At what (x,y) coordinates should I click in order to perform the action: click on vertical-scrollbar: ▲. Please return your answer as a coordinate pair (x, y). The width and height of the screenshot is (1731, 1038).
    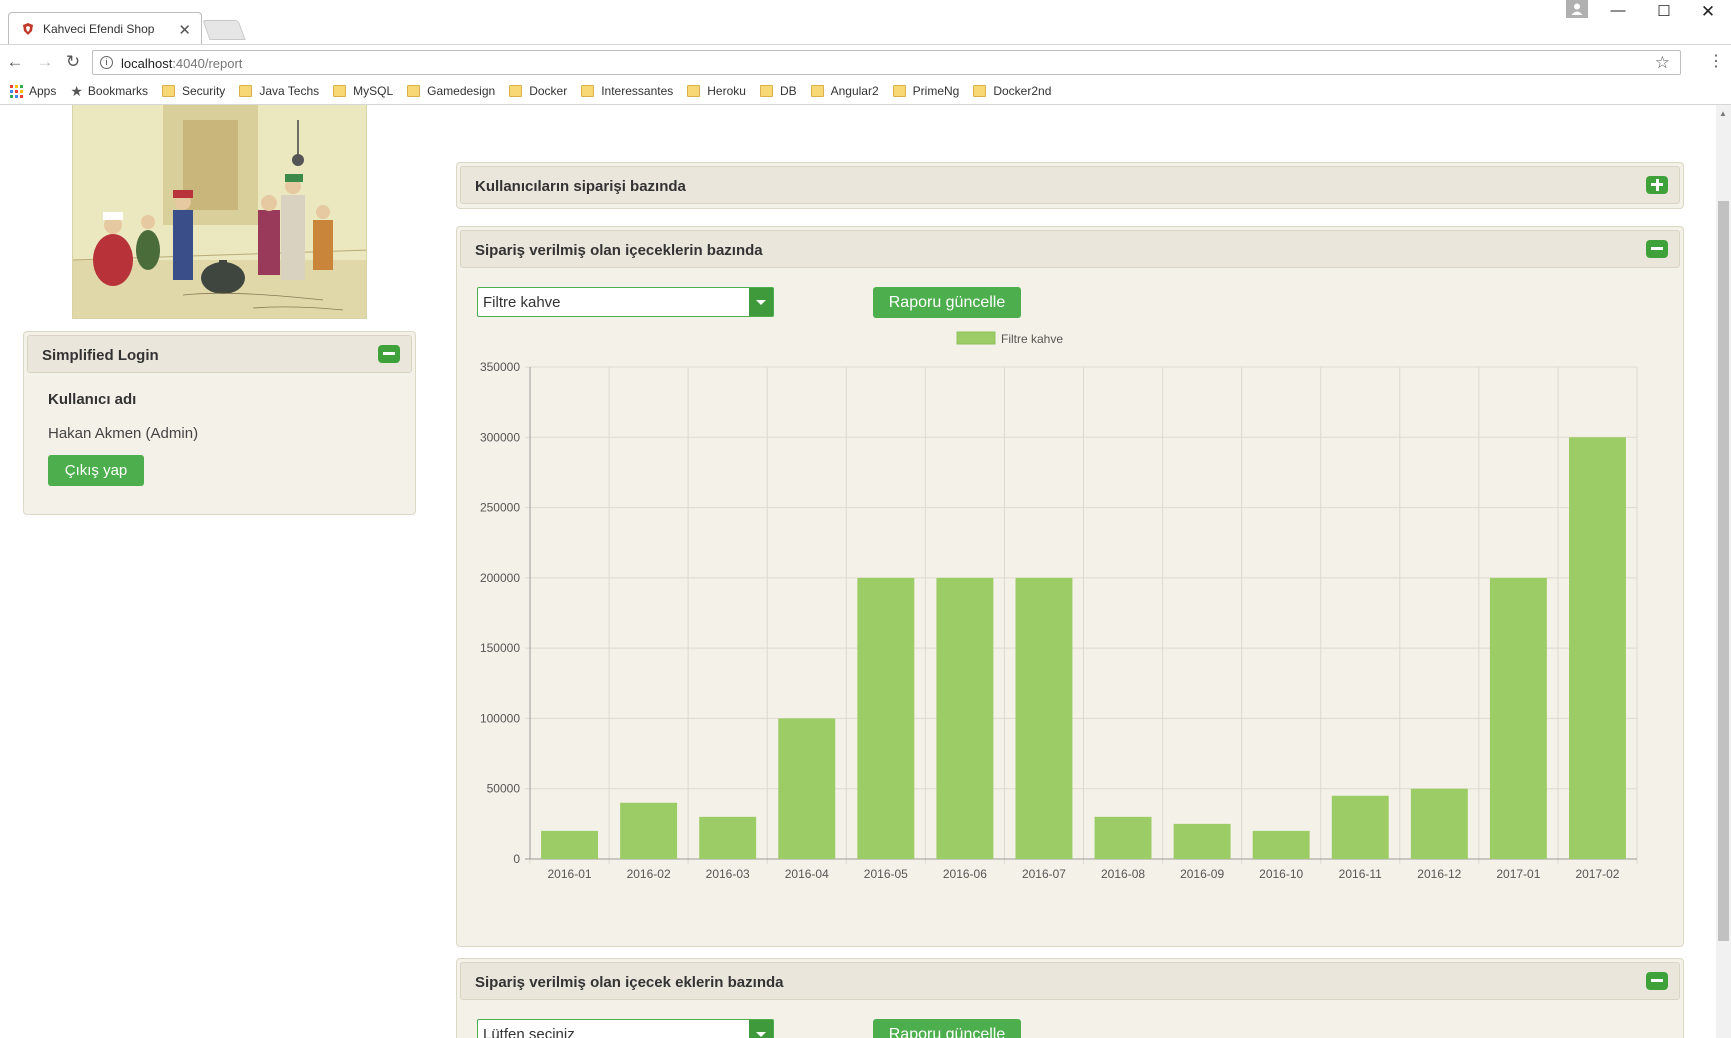
    Looking at the image, I should click on (1723, 571).